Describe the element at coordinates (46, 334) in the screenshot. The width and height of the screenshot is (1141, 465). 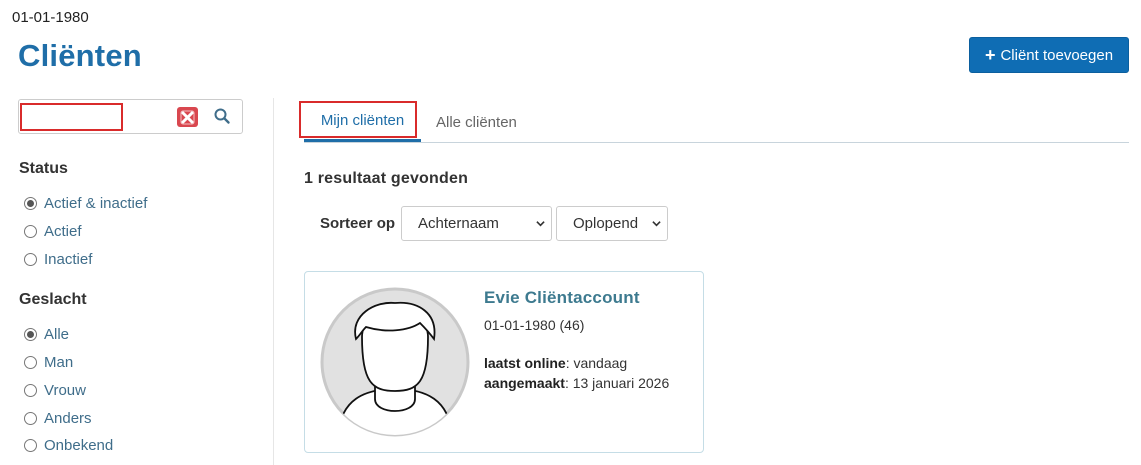
I see `gender-option-all: Alle` at that location.